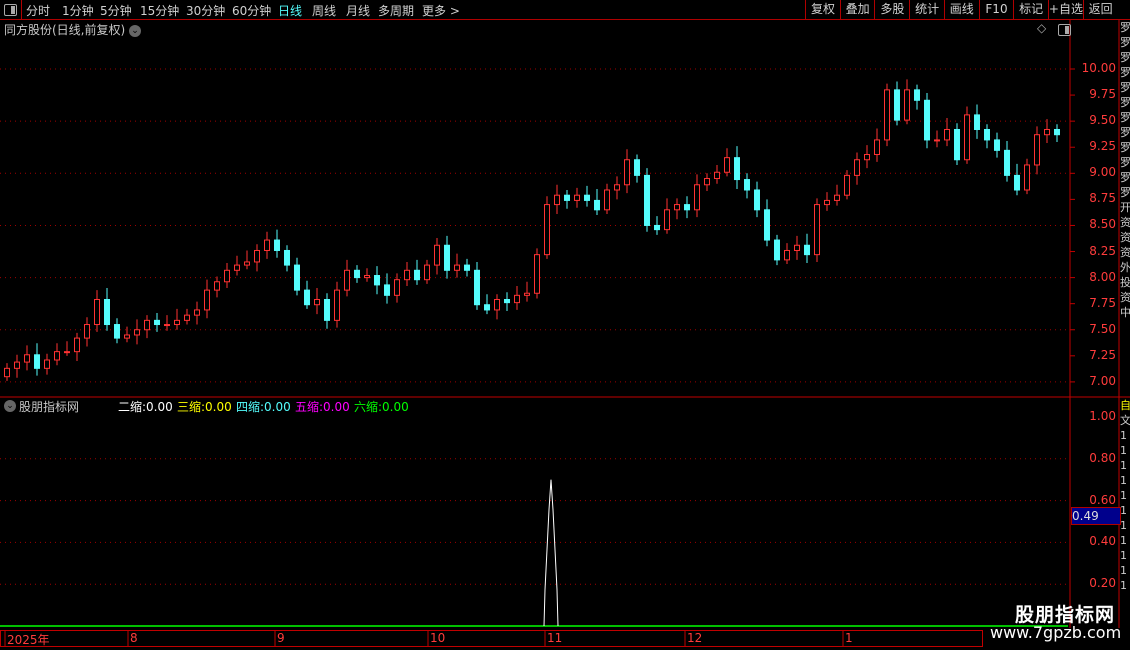 This screenshot has width=1130, height=650. Describe the element at coordinates (11, 9) in the screenshot. I see `panel-toggle-button` at that location.